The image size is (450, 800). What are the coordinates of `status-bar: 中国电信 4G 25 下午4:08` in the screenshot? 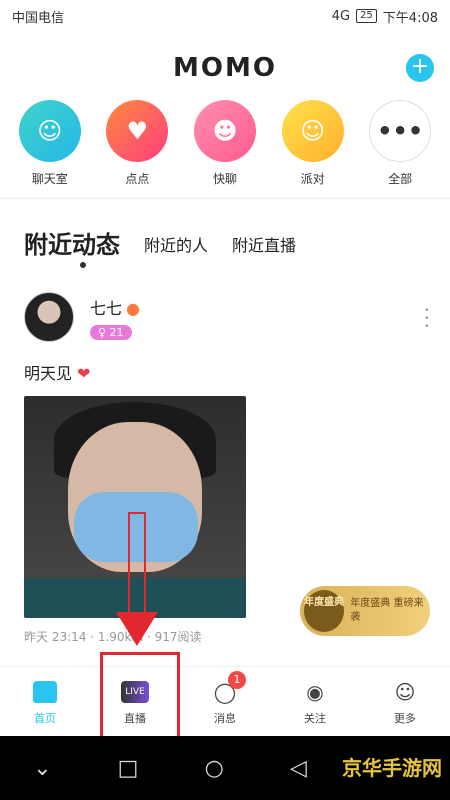 It's located at (225, 16).